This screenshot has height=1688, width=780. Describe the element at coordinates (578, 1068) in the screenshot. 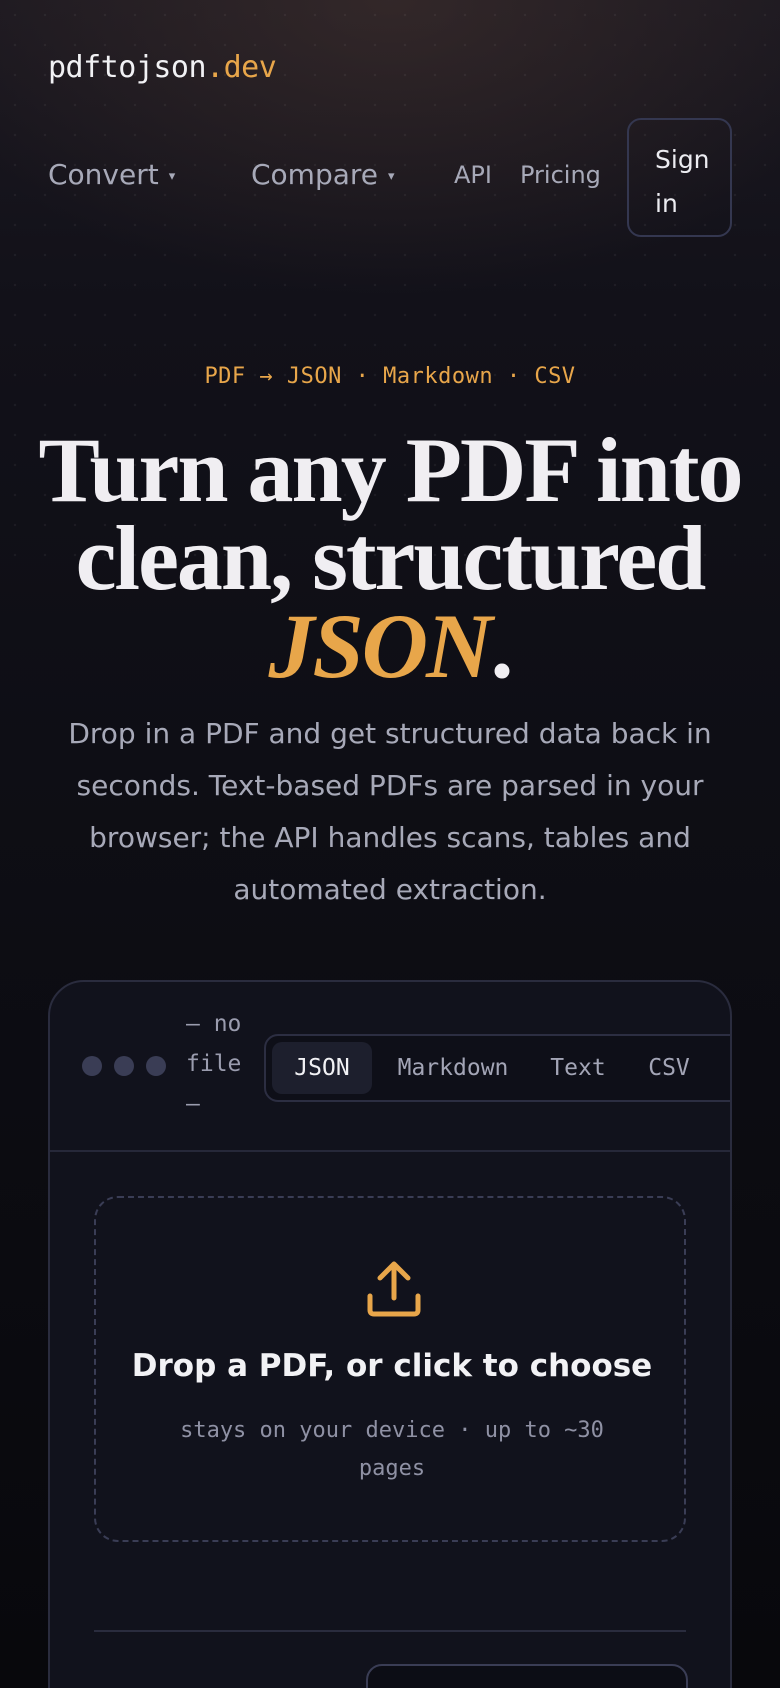

I see `tab-text: Text` at that location.